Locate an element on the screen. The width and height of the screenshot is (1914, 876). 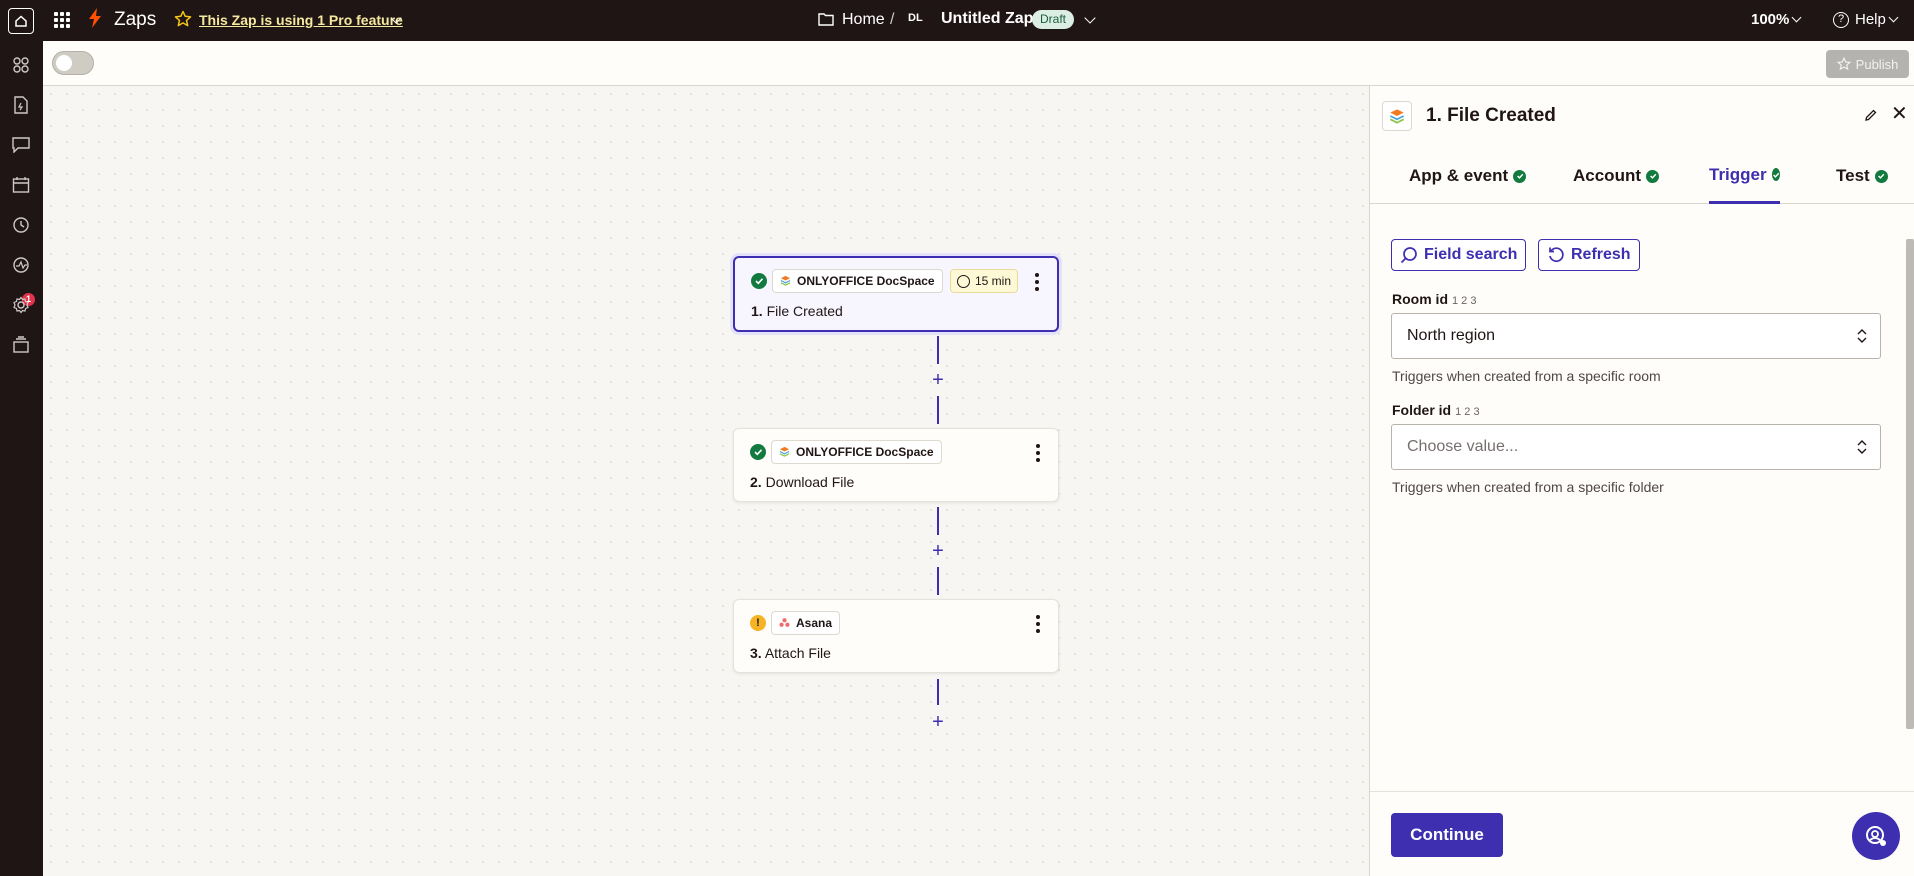
step-title: 1. File Created is located at coordinates (797, 311).